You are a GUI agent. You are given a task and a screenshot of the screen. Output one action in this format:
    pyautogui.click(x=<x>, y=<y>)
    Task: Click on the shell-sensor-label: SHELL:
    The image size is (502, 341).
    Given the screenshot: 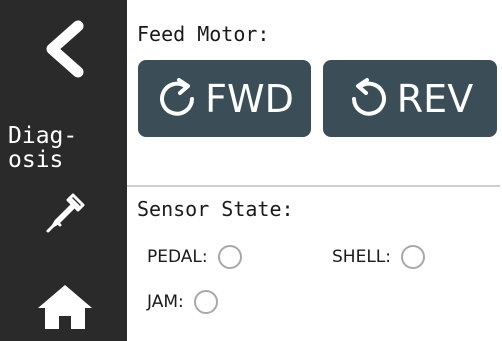 What is the action you would take?
    pyautogui.click(x=361, y=257)
    